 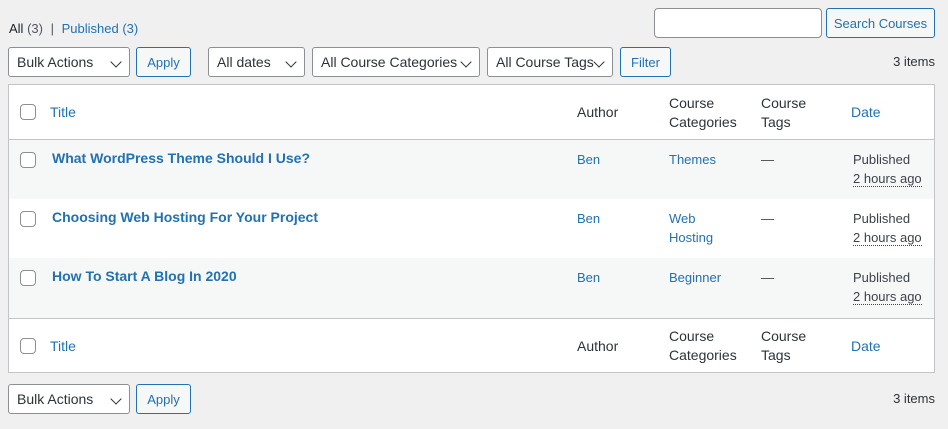 I want to click on bulk-actions-select-top: Bulk Actions, so click(x=69, y=62).